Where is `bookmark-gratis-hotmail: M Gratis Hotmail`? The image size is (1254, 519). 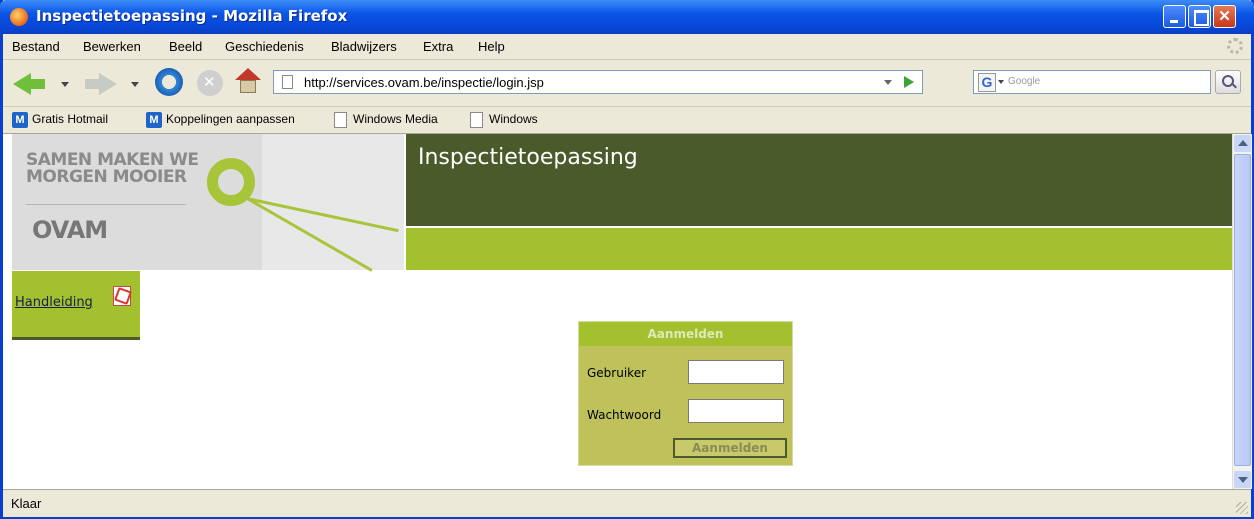 bookmark-gratis-hotmail: M Gratis Hotmail is located at coordinates (60, 120).